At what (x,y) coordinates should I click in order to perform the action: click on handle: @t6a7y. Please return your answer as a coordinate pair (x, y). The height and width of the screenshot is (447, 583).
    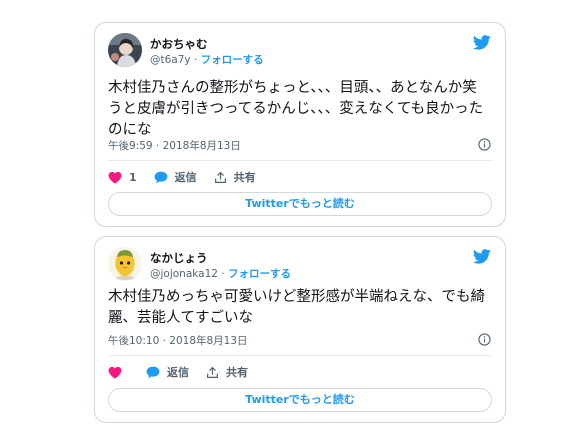
    Looking at the image, I should click on (170, 60).